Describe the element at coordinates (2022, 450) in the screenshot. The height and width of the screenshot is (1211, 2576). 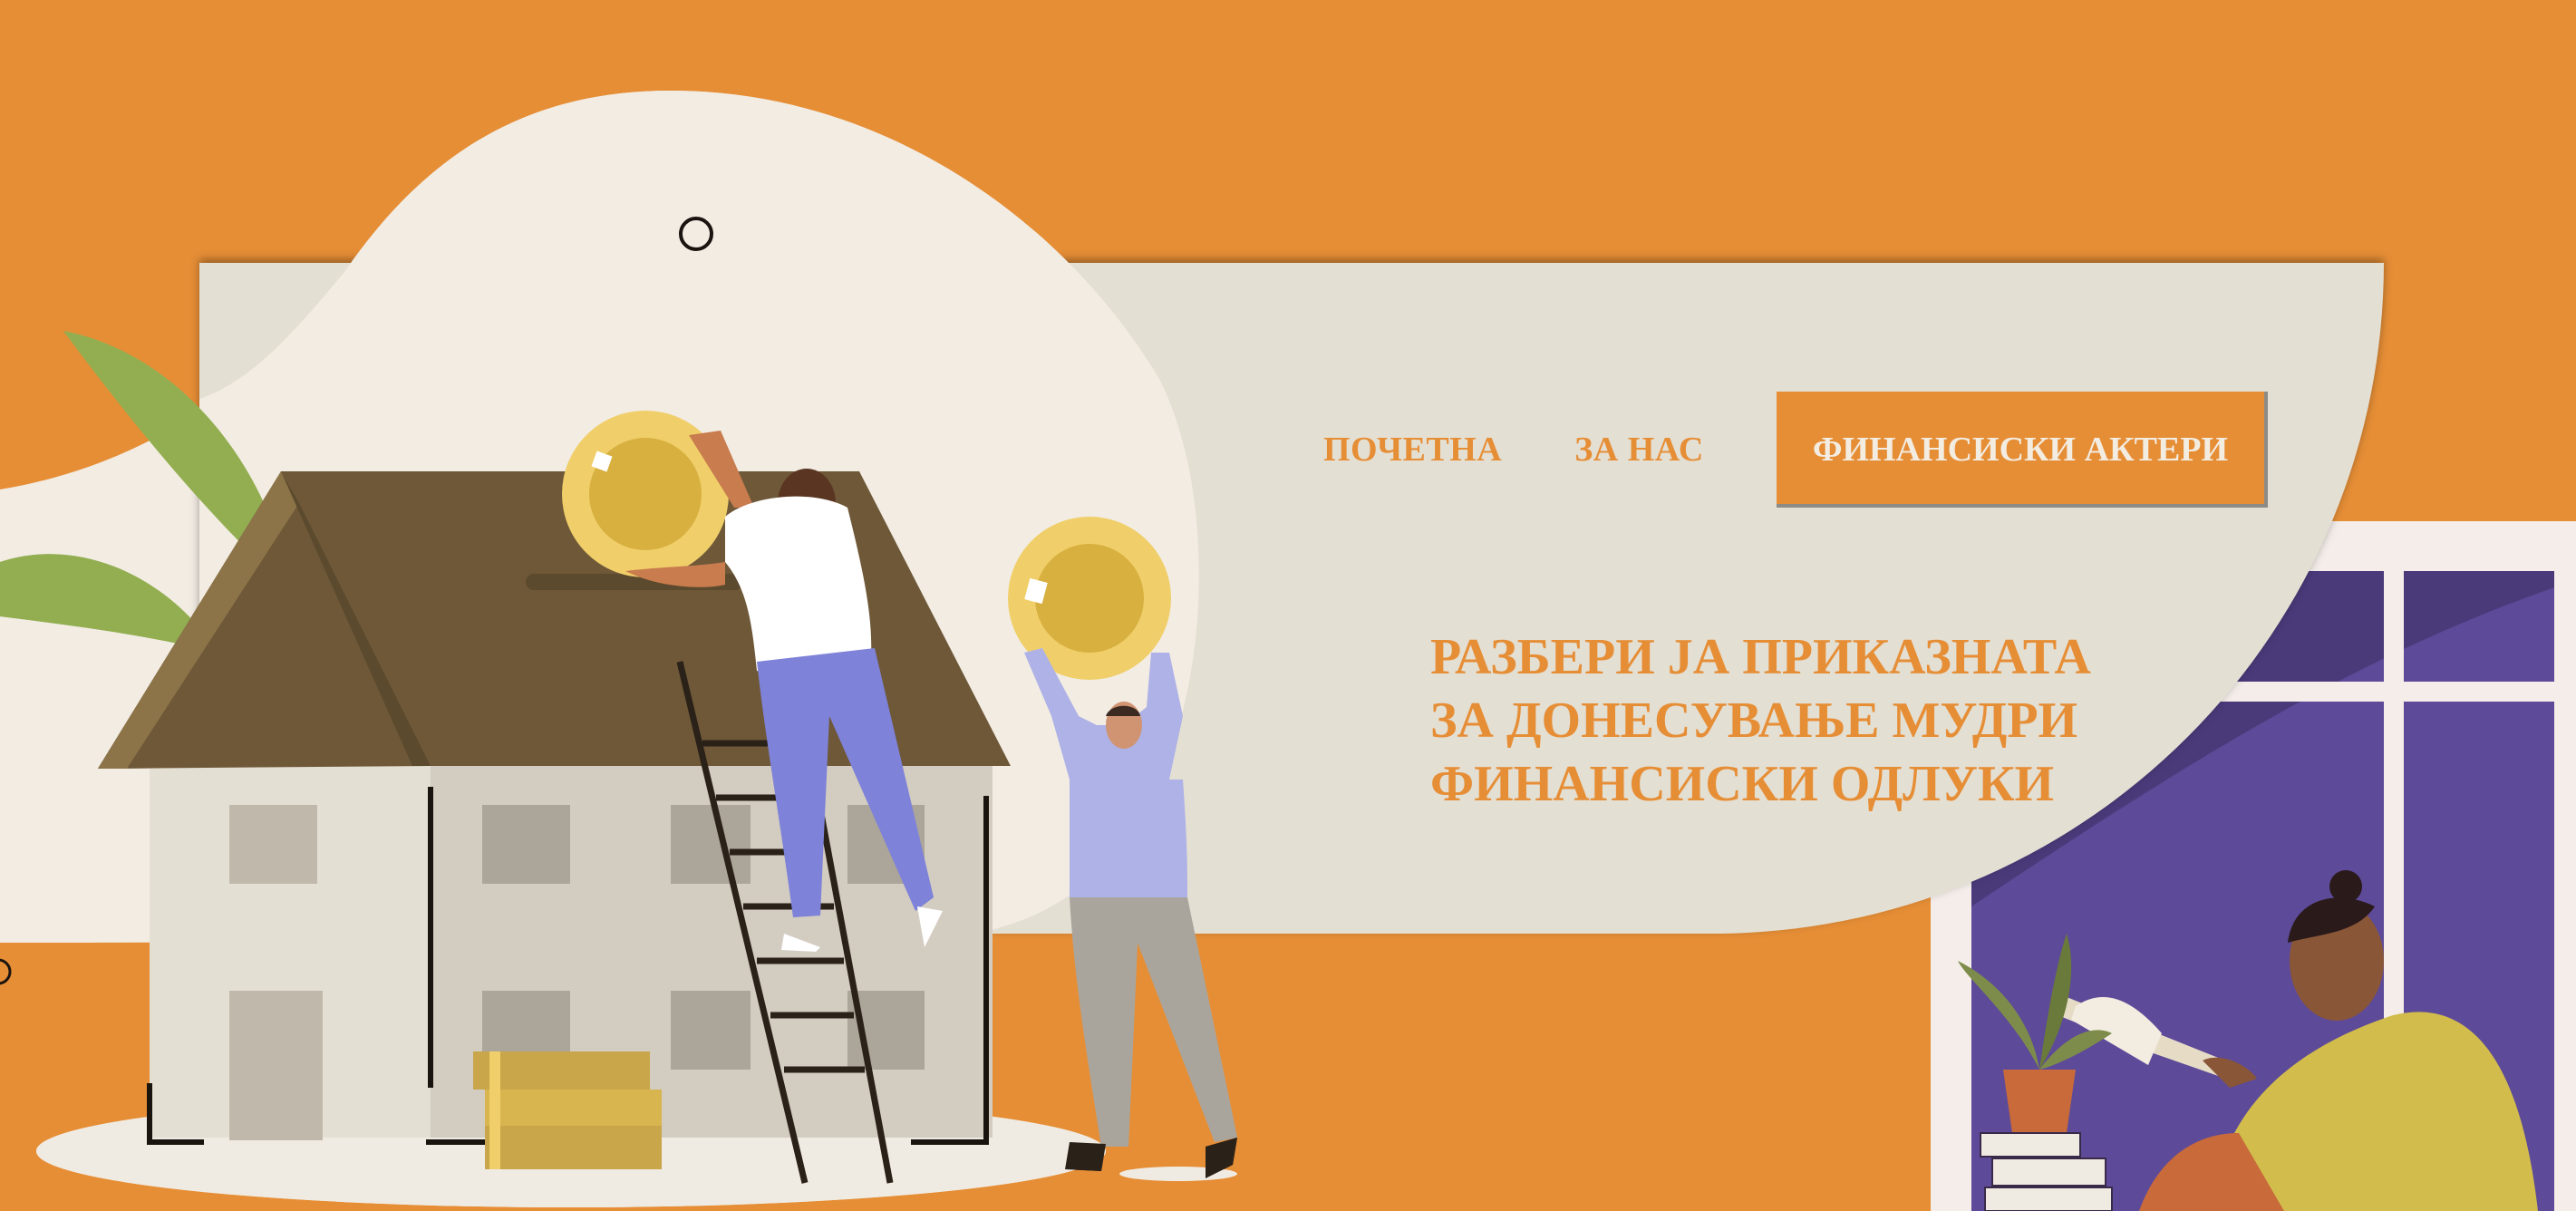
I see `nav-financial-actors-button: ФИНАНСИСКИ АКТЕРИ` at that location.